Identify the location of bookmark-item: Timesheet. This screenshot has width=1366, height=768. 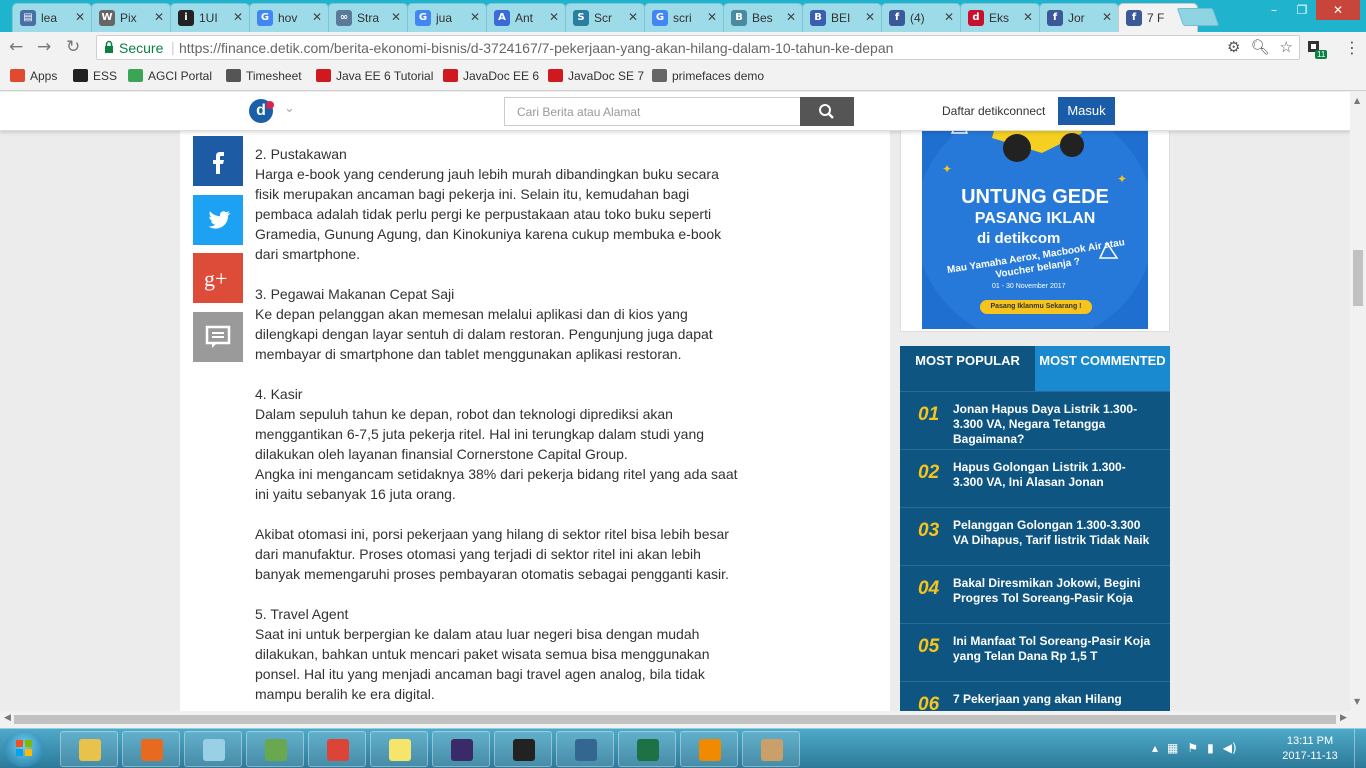
(264, 76).